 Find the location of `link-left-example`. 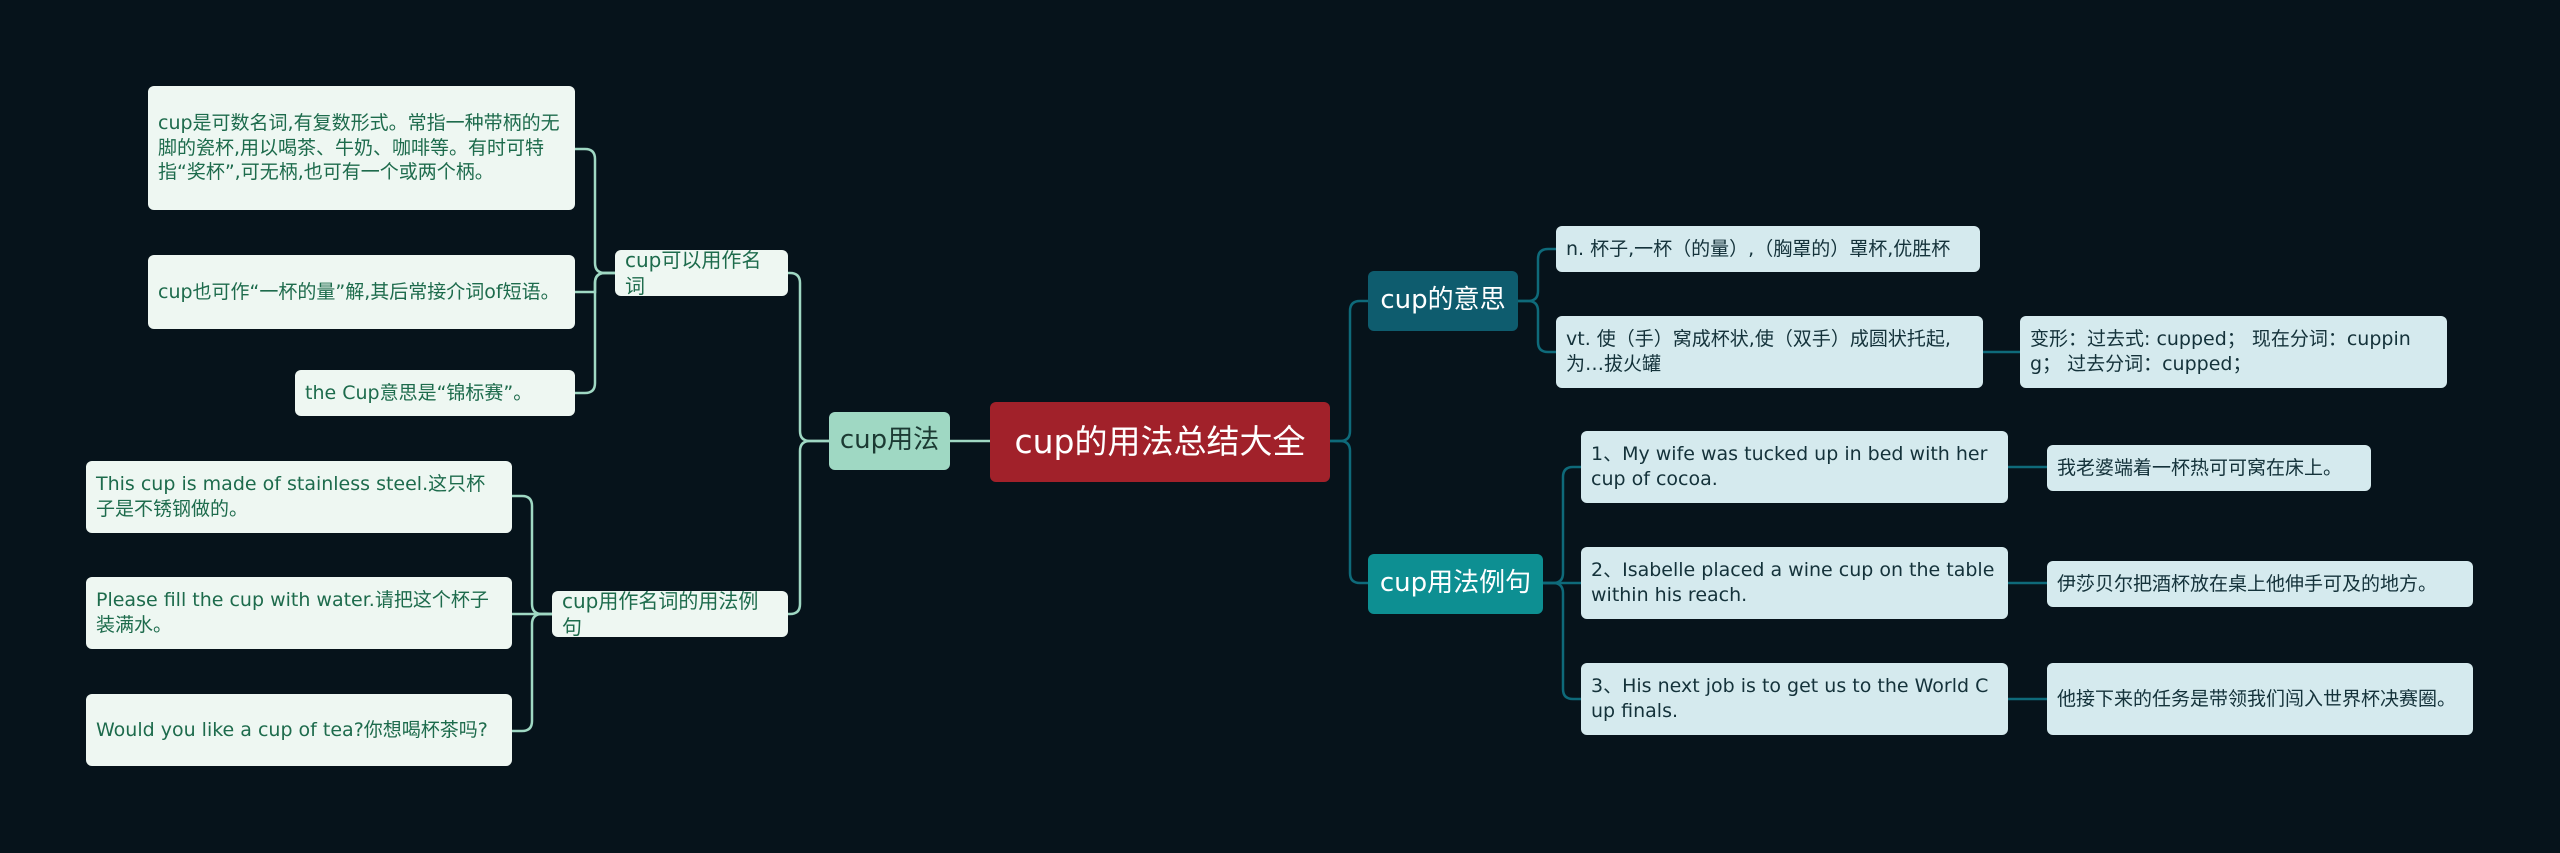

link-left-example is located at coordinates (808, 527).